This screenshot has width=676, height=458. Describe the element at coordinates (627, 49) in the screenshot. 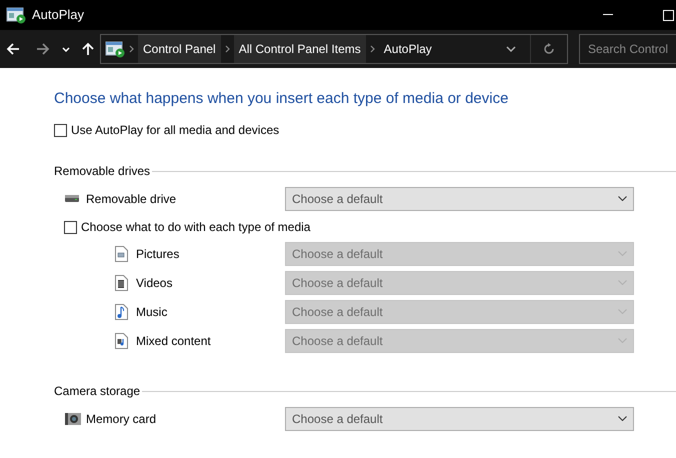

I see `search-field: Search Control` at that location.